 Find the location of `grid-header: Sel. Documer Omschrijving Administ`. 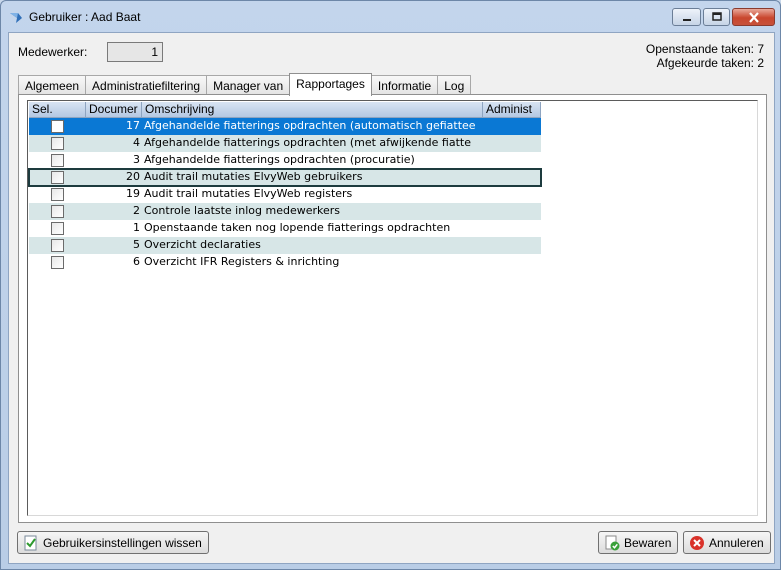

grid-header: Sel. Documer Omschrijving Administ is located at coordinates (285, 110).